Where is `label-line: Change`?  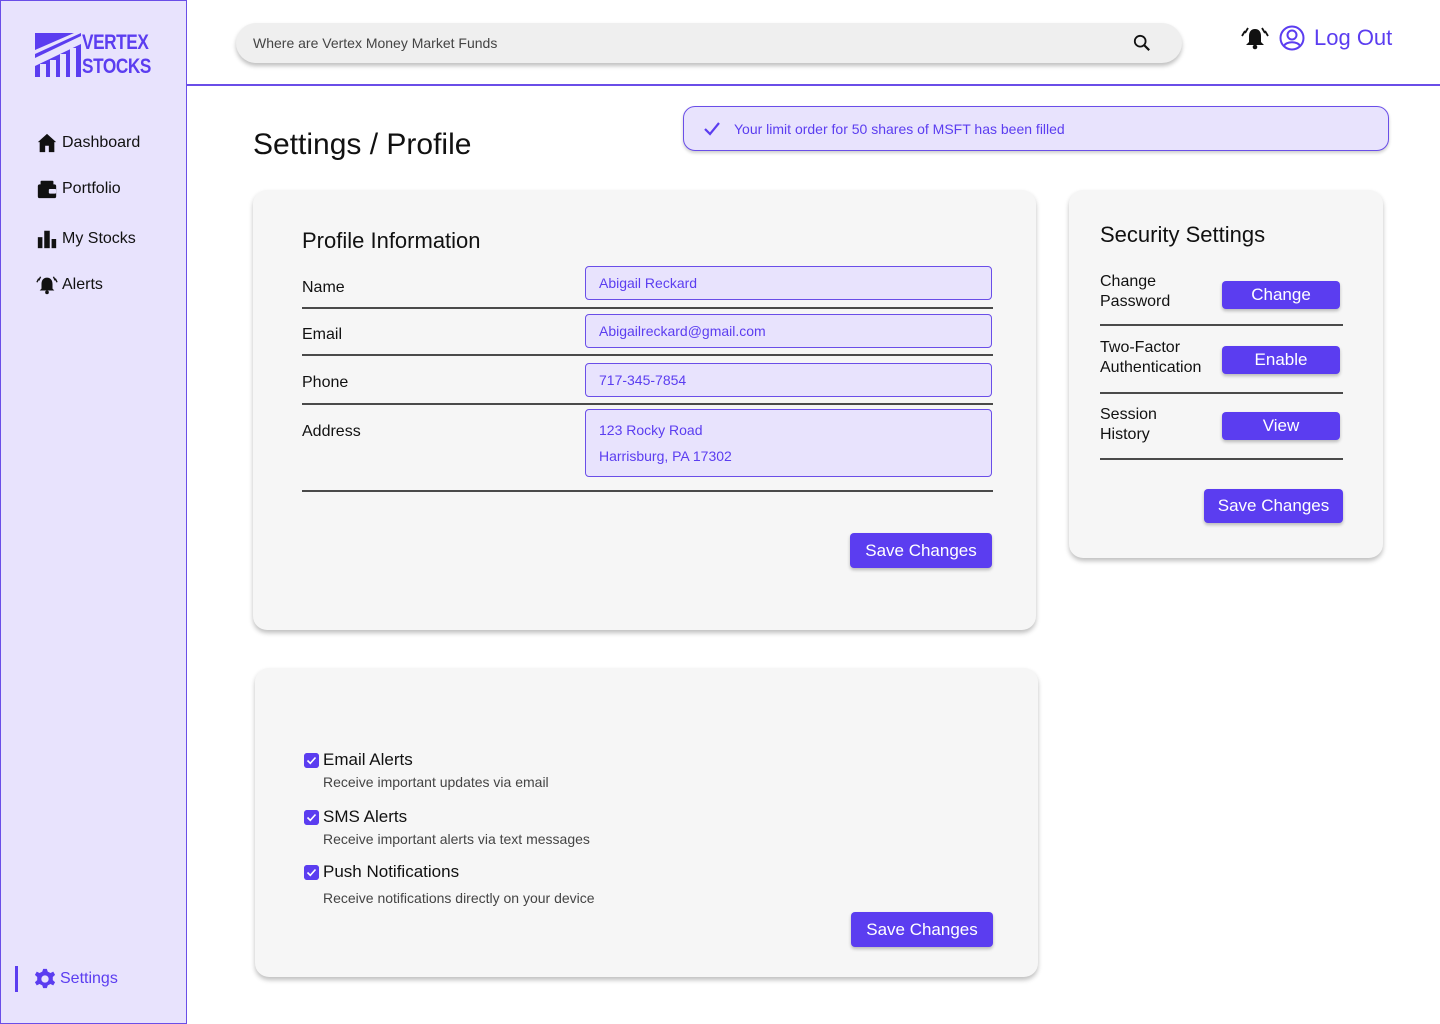
label-line: Change is located at coordinates (1128, 281).